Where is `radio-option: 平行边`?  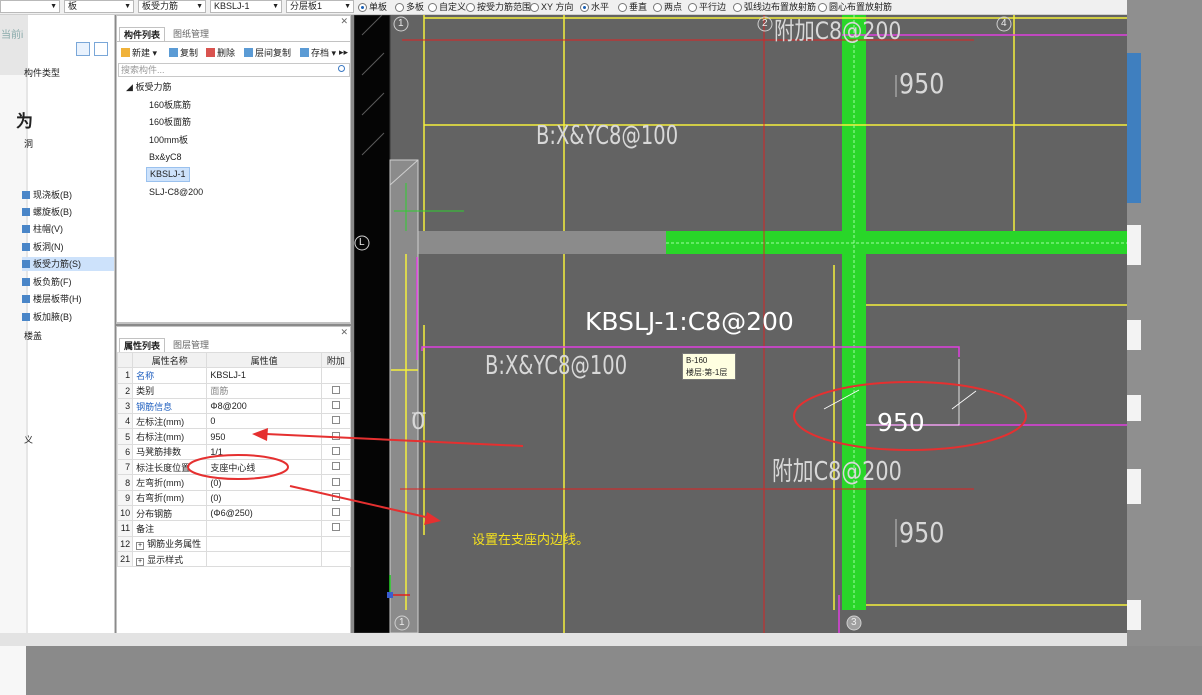 radio-option: 平行边 is located at coordinates (707, 7).